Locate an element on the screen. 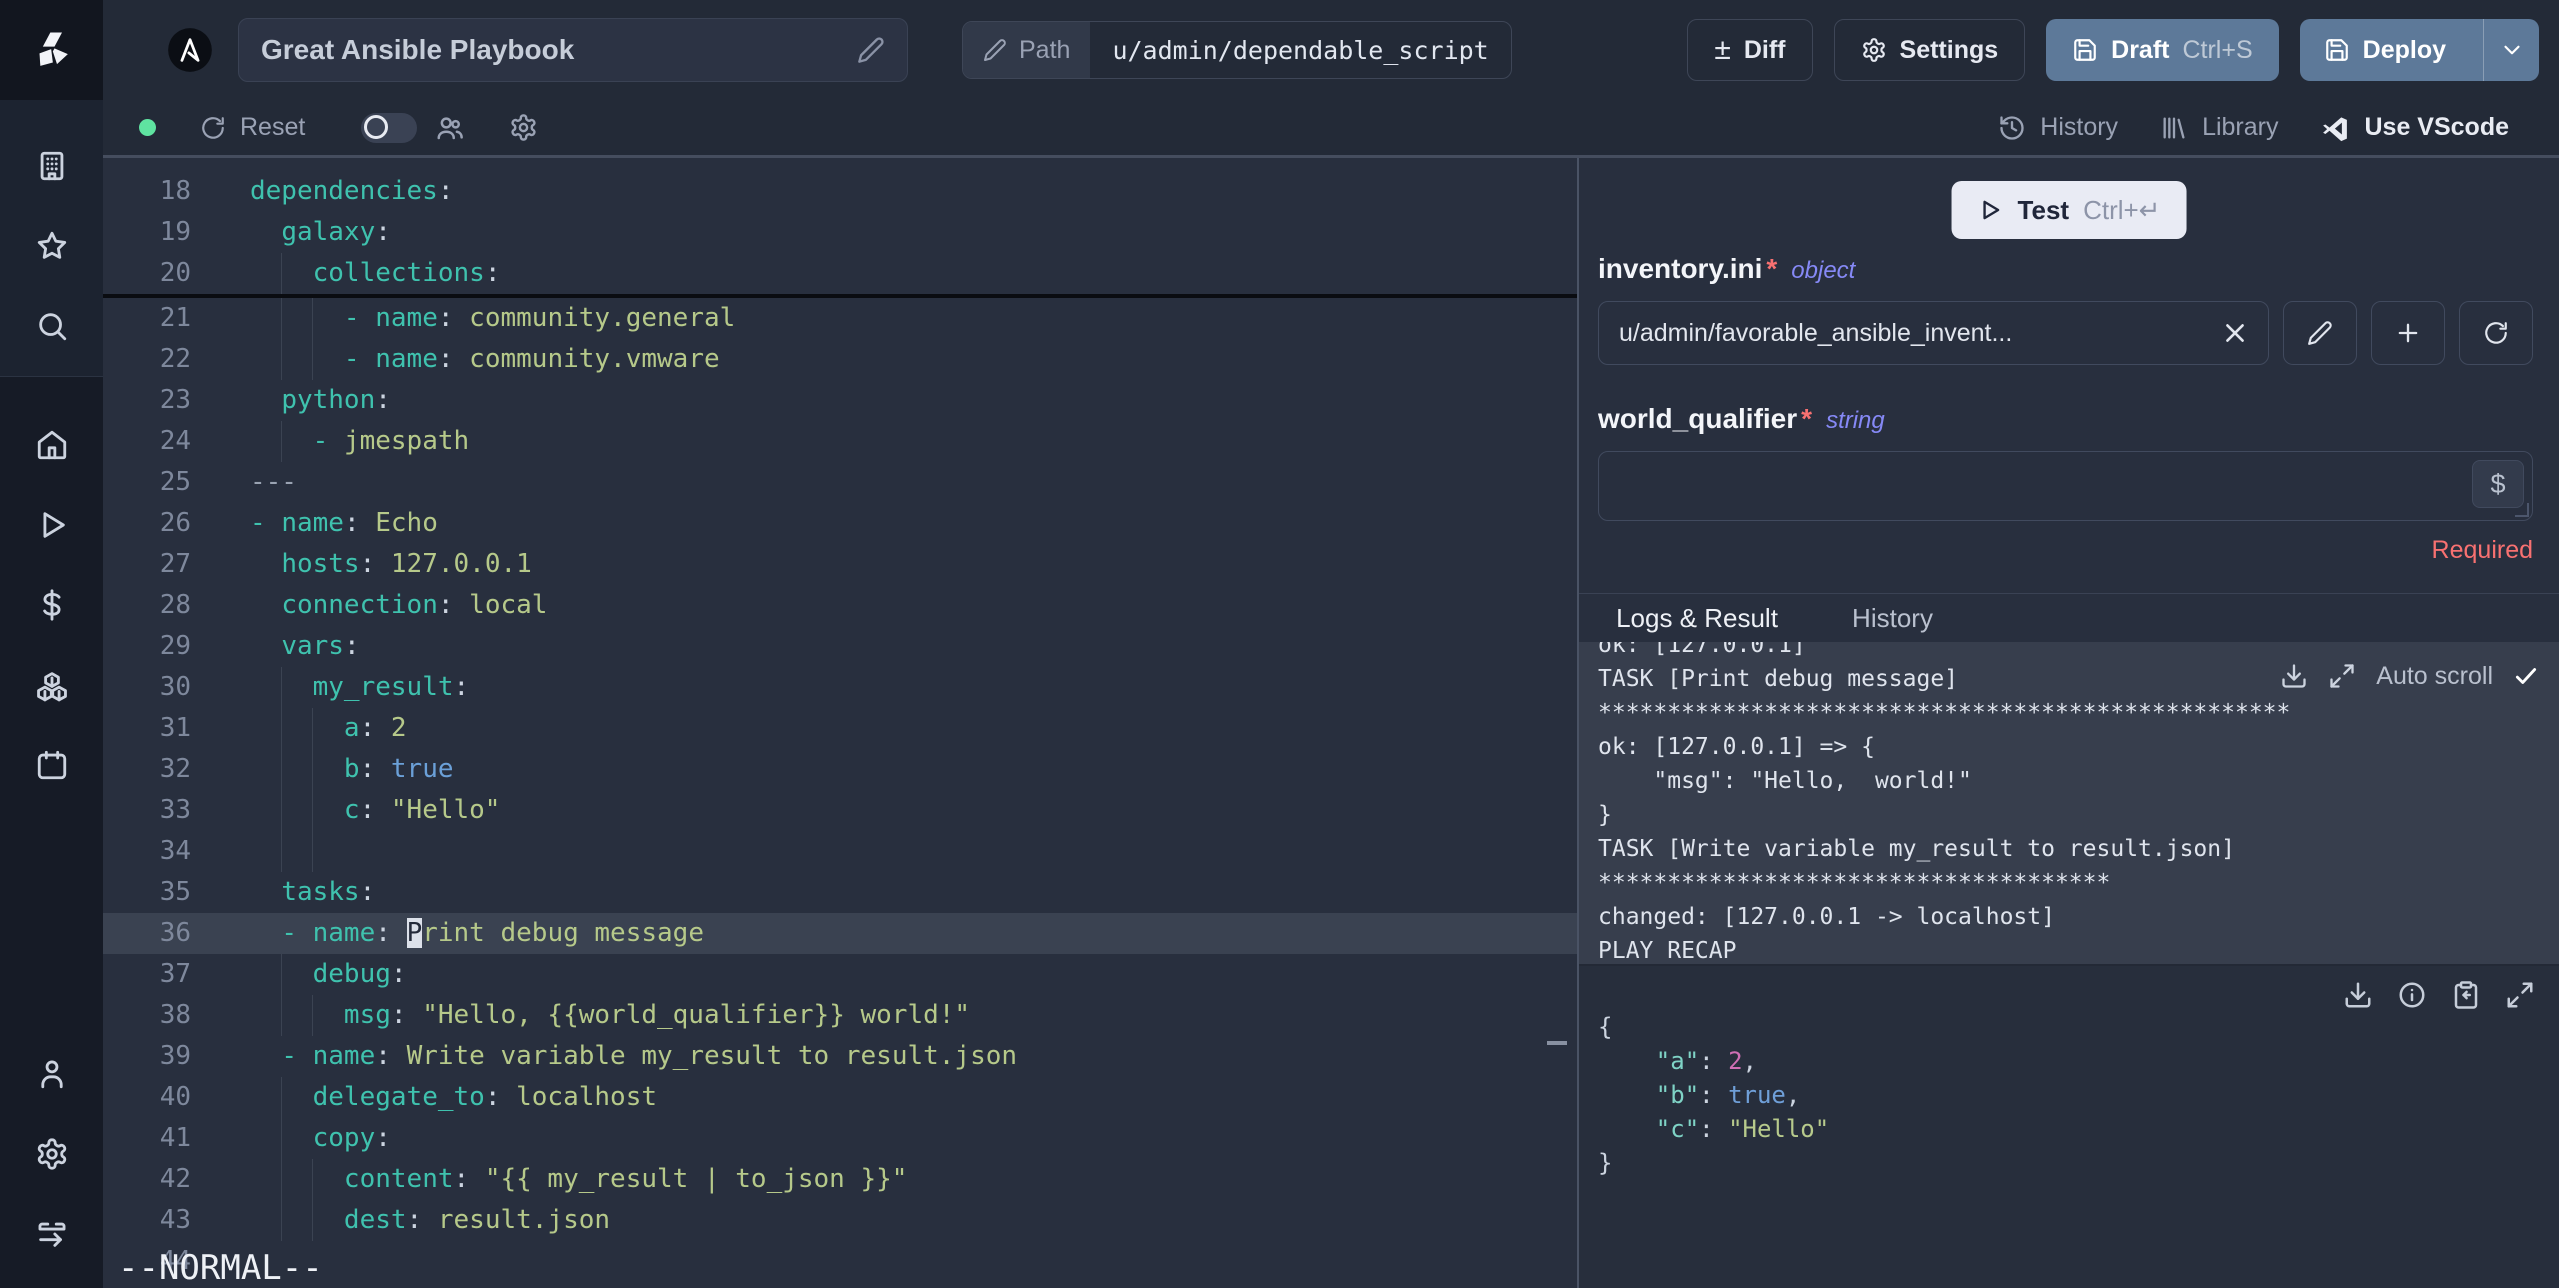 This screenshot has height=1288, width=2559. test-button: Test Ctrl+↵ is located at coordinates (2069, 210).